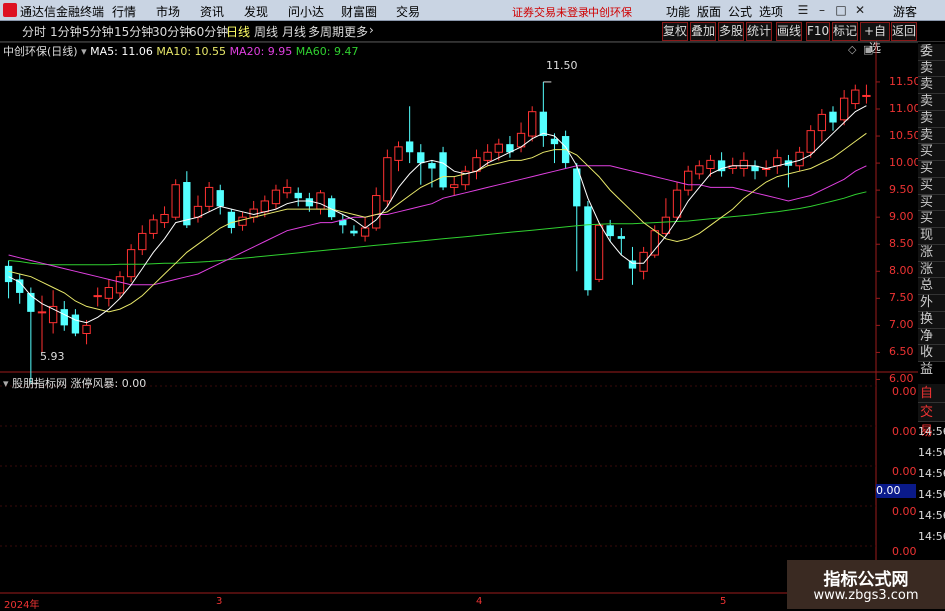  What do you see at coordinates (256, 11) in the screenshot?
I see `menu-faxian: 发现` at bounding box center [256, 11].